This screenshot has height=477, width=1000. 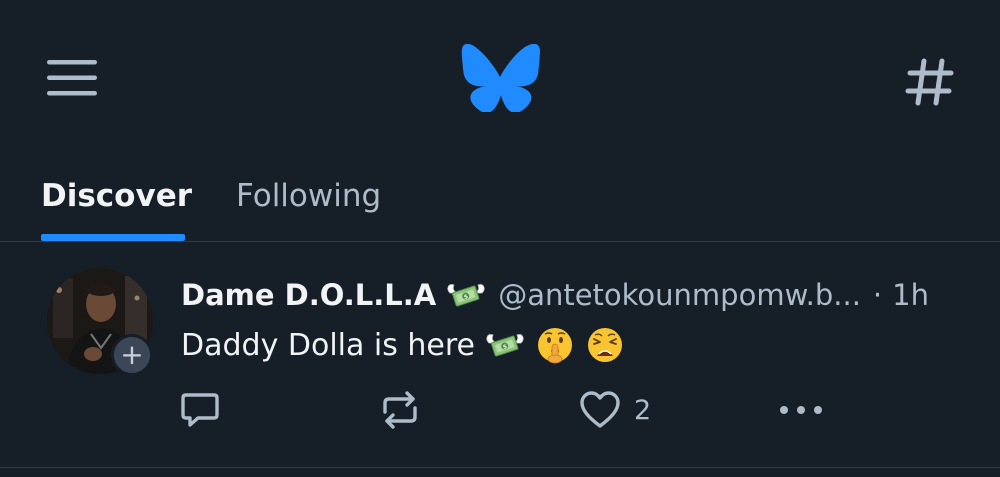 I want to click on hamburger-menu-icon, so click(x=72, y=78).